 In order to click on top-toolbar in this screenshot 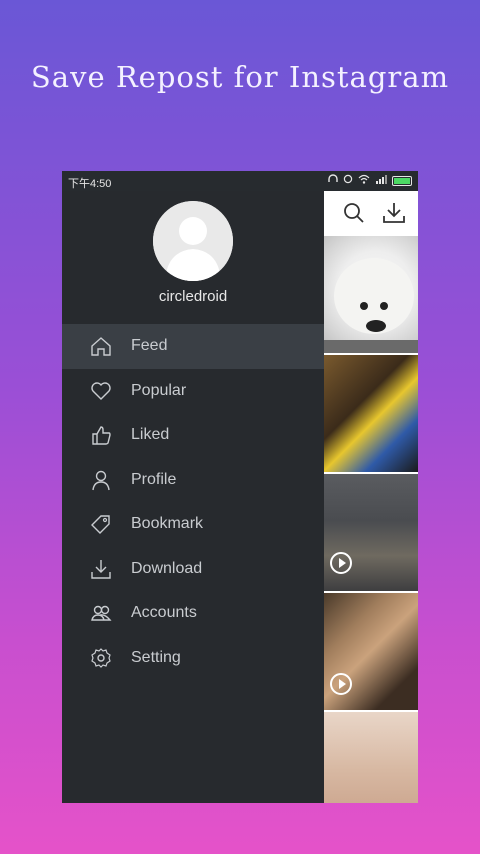, I will do `click(371, 213)`.